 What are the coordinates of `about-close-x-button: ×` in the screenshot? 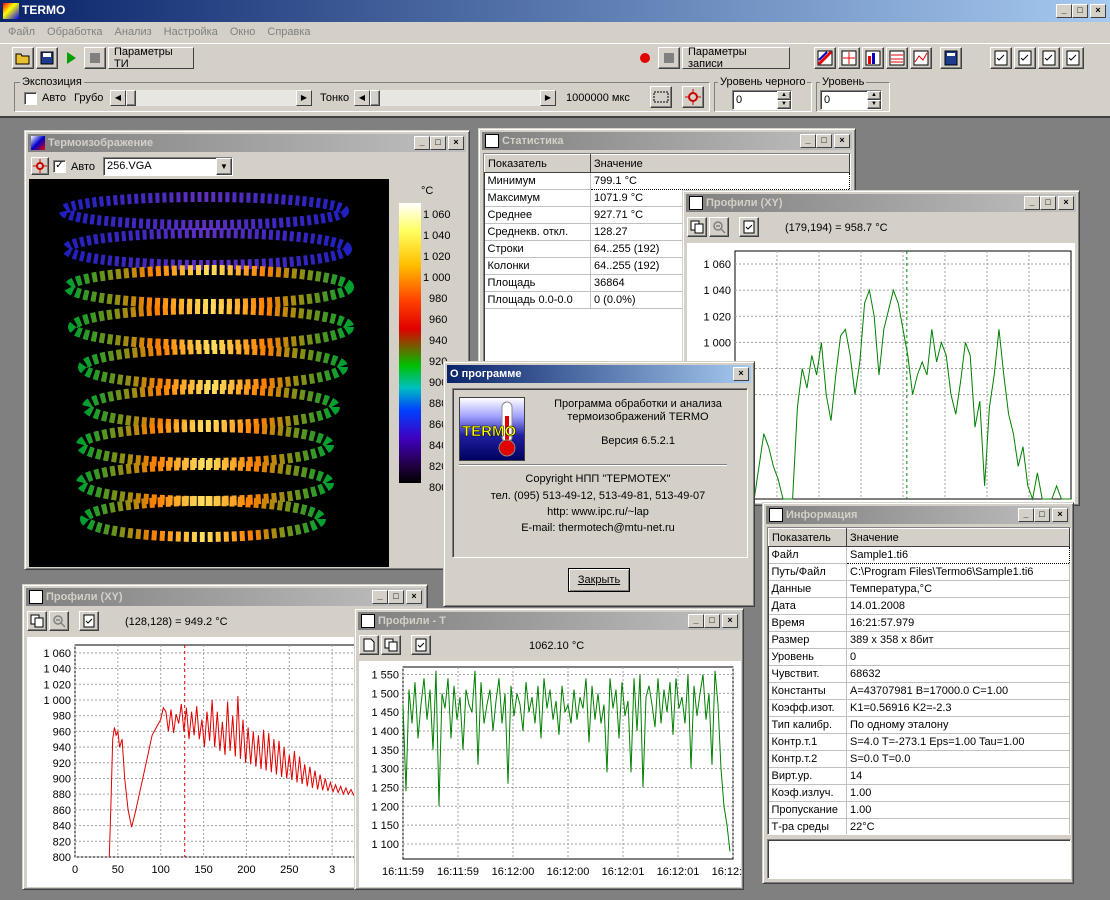 It's located at (741, 374).